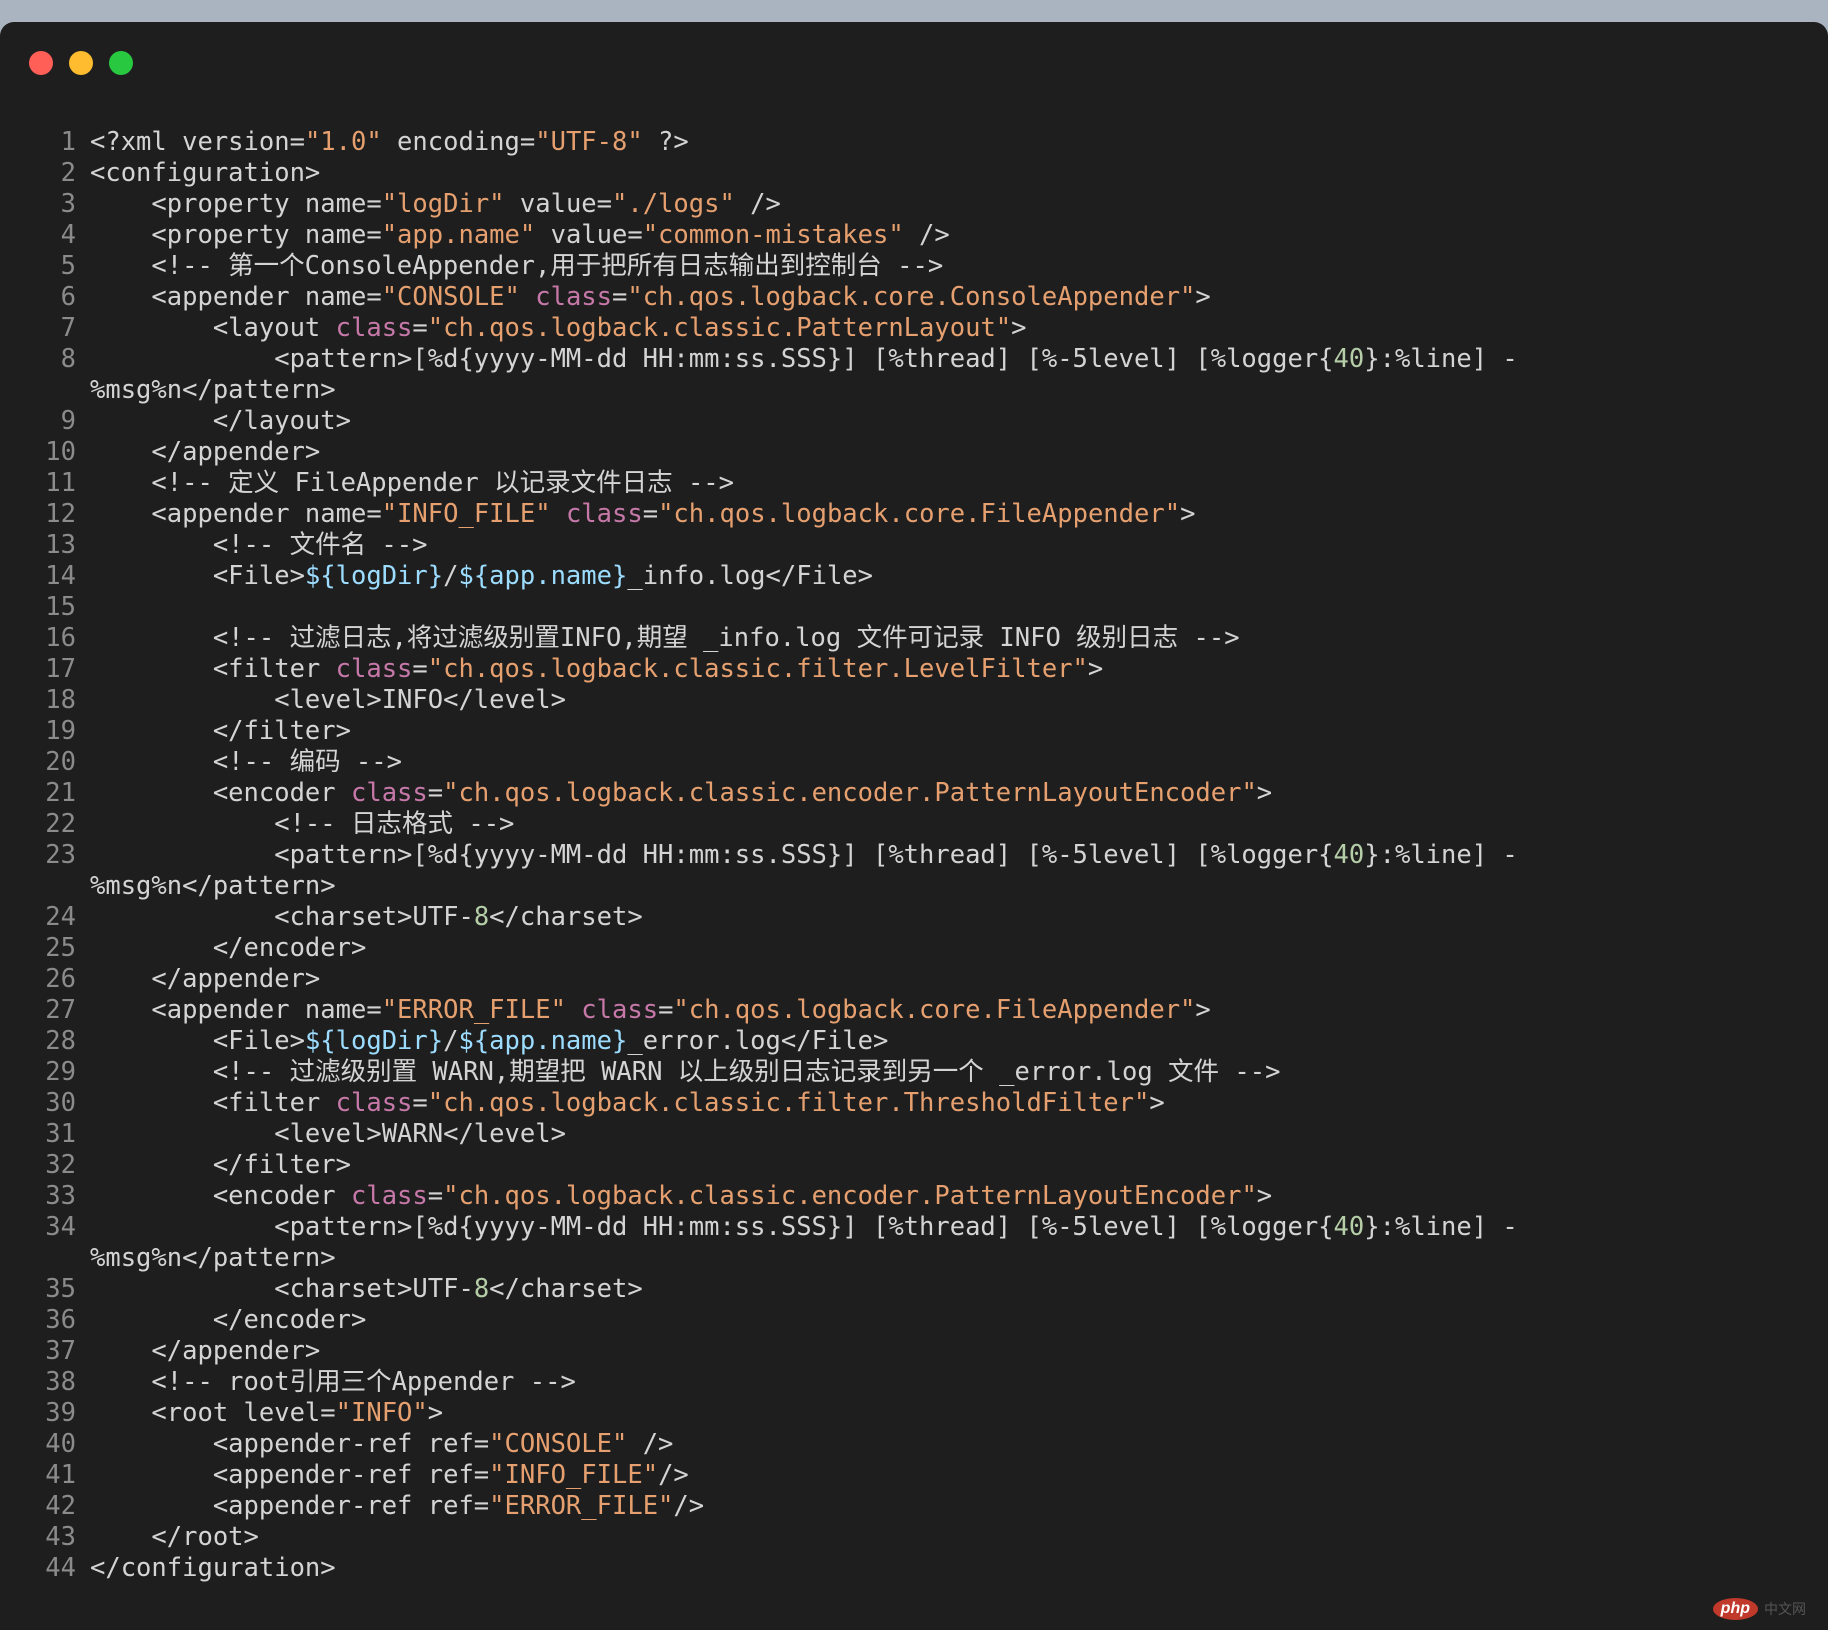  I want to click on minimize-button, so click(81, 63).